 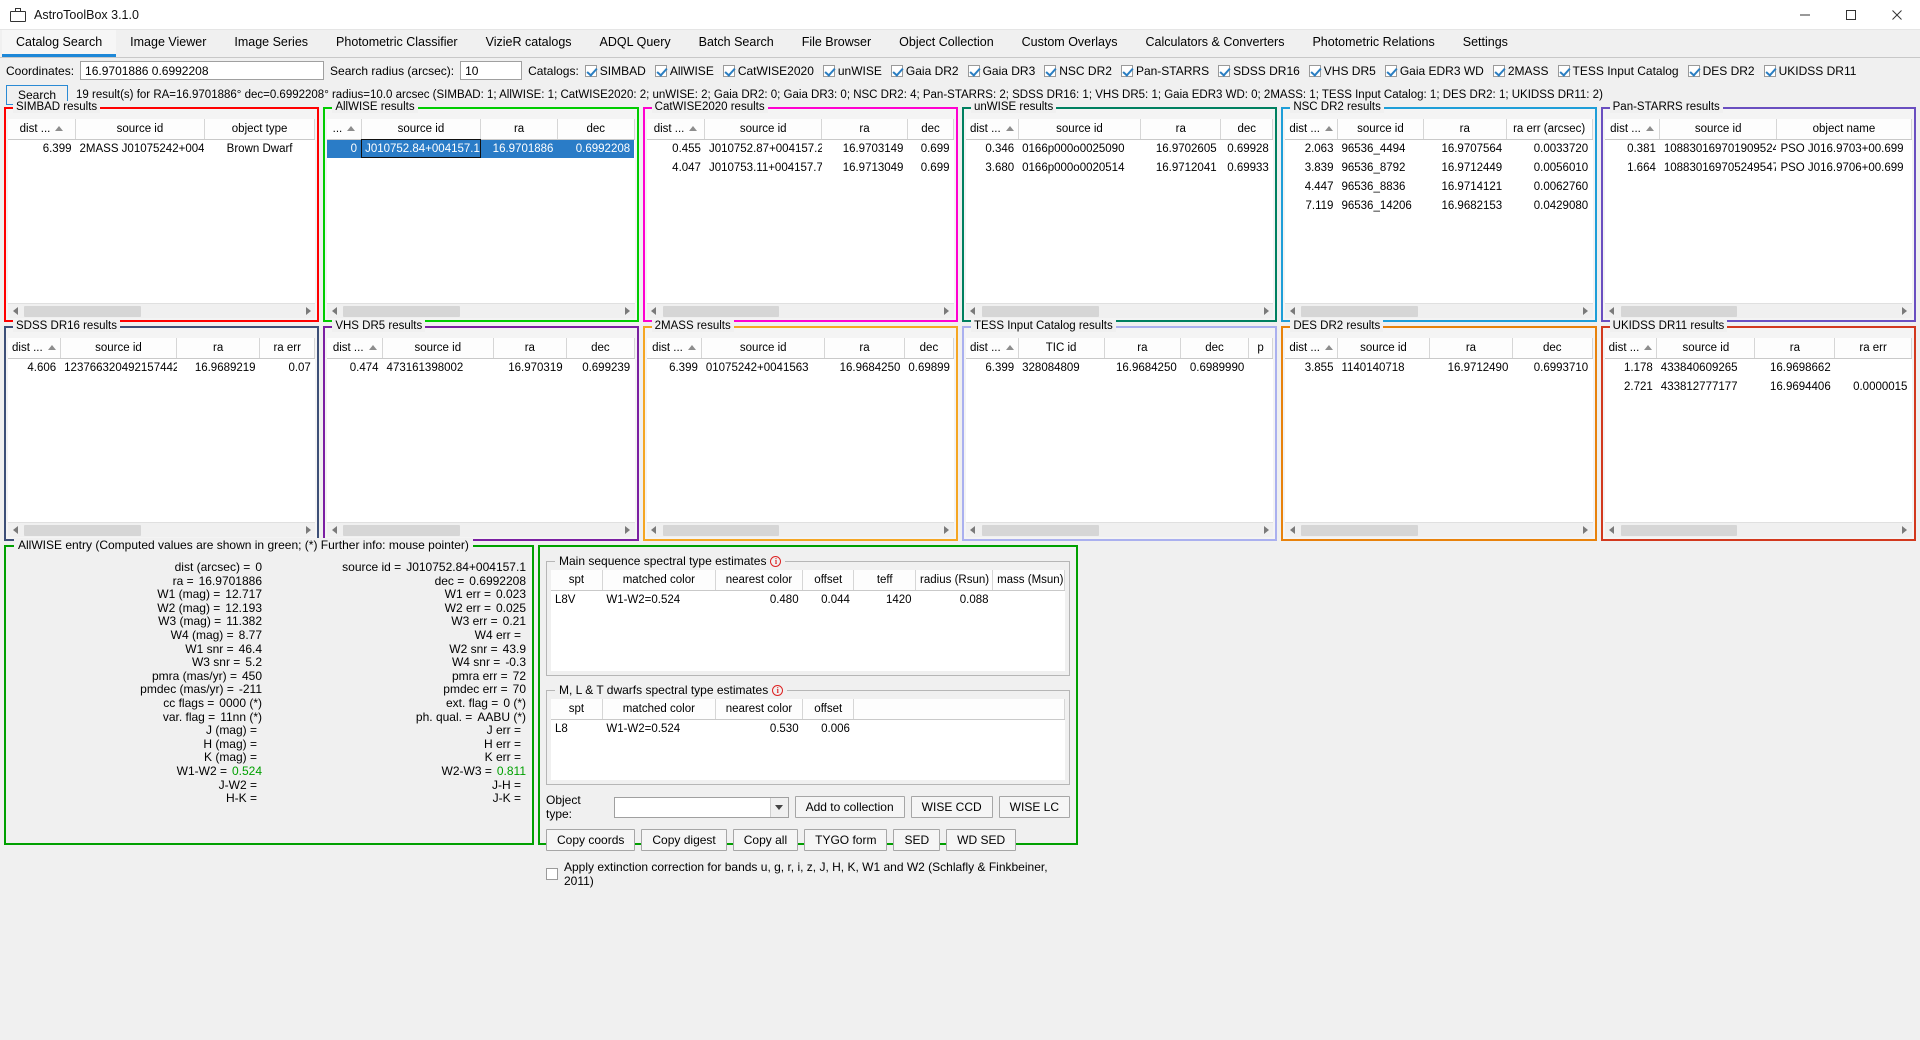 I want to click on button-copy-coords: Copy coords, so click(x=591, y=840).